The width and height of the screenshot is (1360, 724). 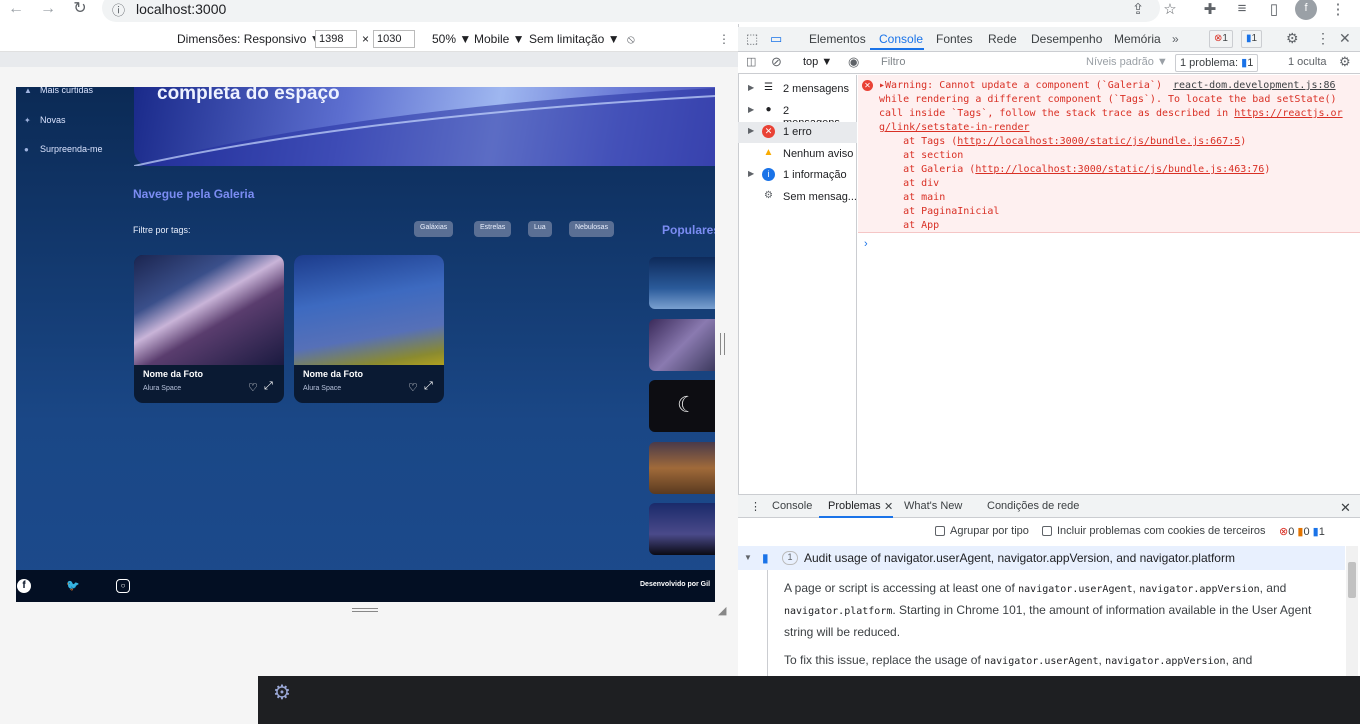 I want to click on message-badge: ▮1, so click(x=1252, y=39).